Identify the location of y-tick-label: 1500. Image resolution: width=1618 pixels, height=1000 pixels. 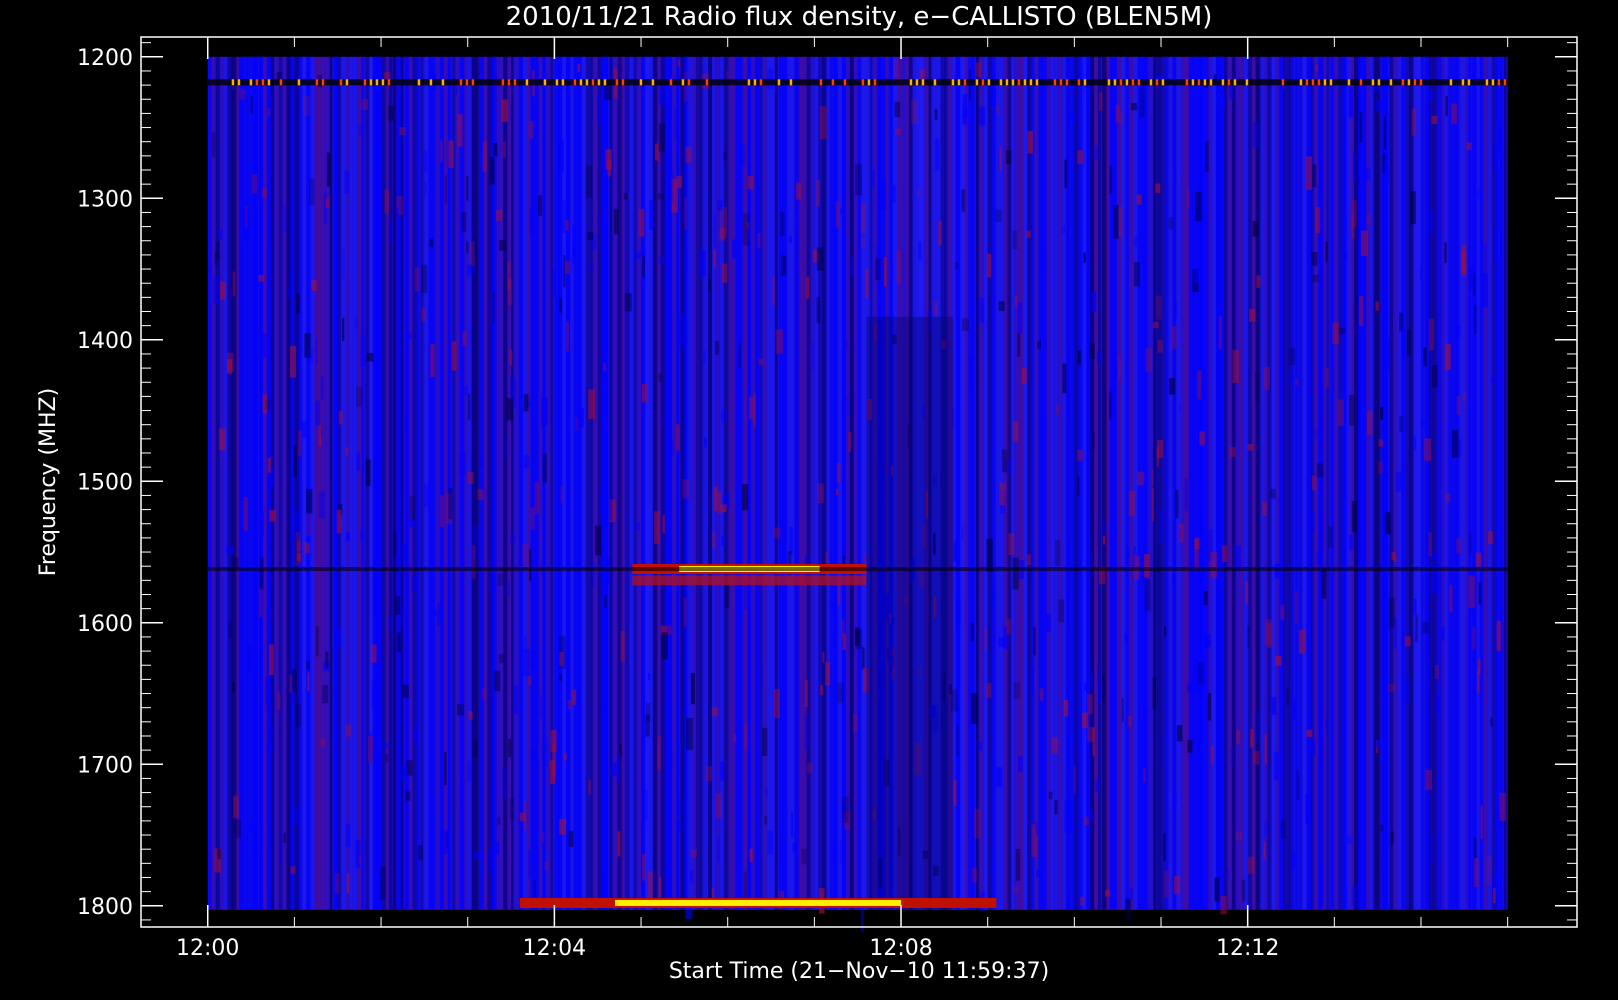
(105, 482).